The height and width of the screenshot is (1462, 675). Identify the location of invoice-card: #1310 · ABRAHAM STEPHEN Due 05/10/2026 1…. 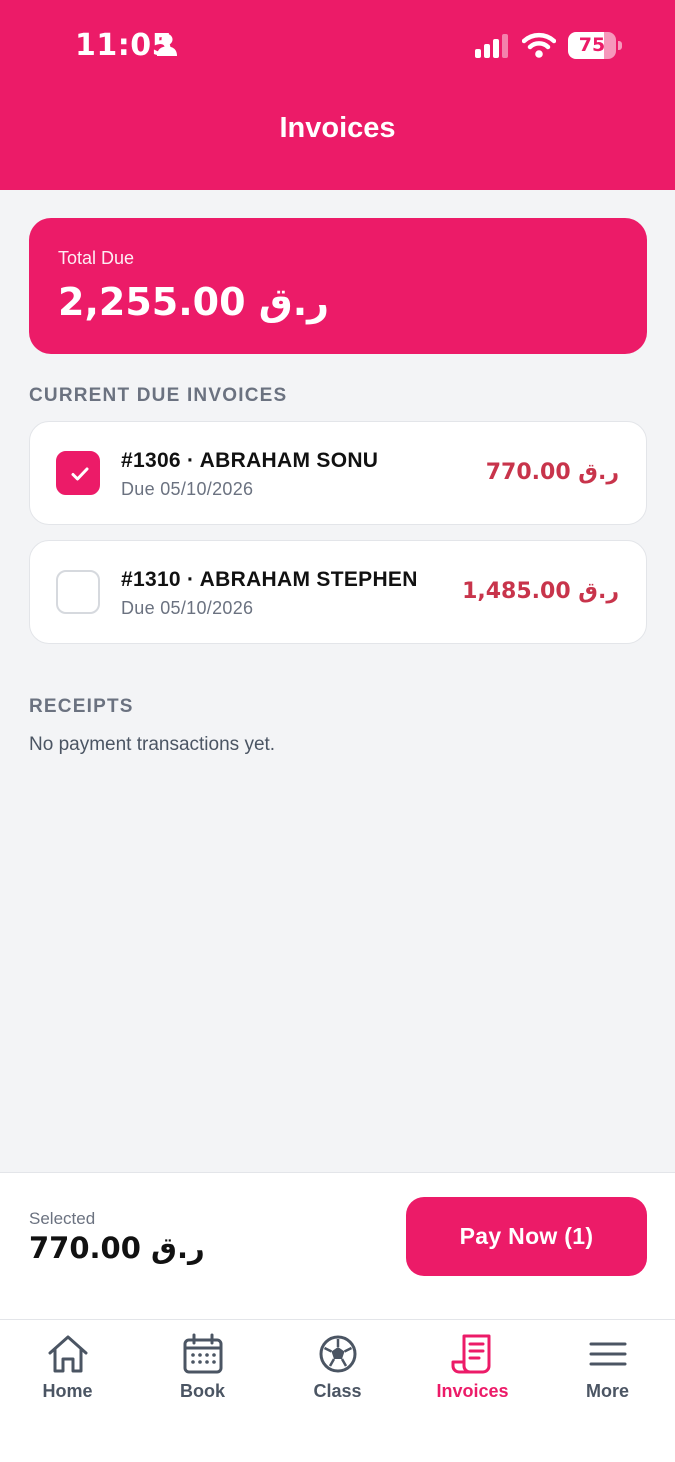
(338, 592).